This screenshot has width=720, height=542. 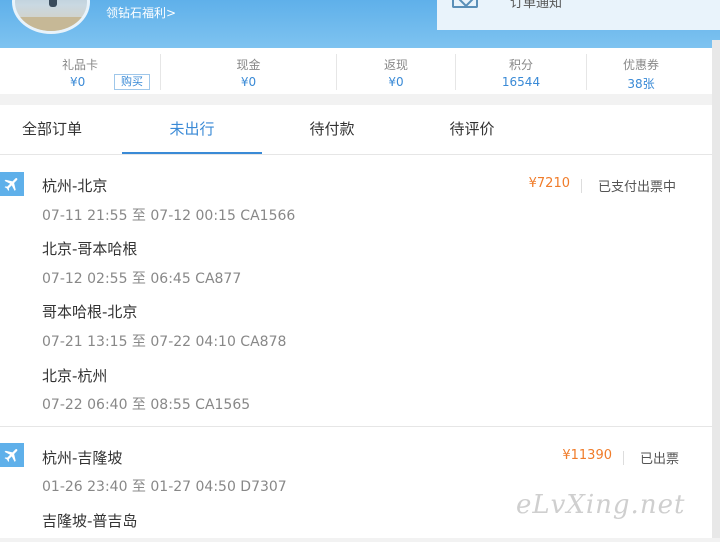 I want to click on segment-time: 07-22 06:40 至 08:55 CA1565, so click(x=146, y=405).